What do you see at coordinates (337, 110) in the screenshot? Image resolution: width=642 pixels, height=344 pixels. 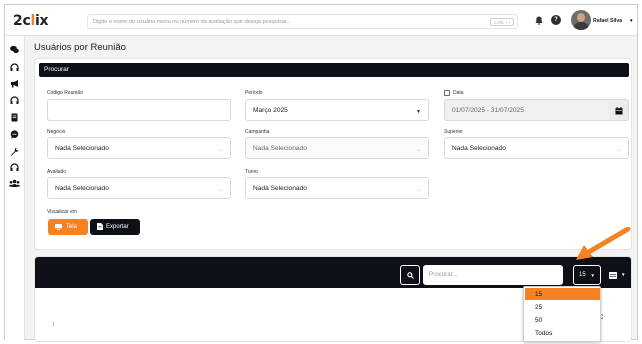 I see `periodo-select: Março 2025 ▼` at bounding box center [337, 110].